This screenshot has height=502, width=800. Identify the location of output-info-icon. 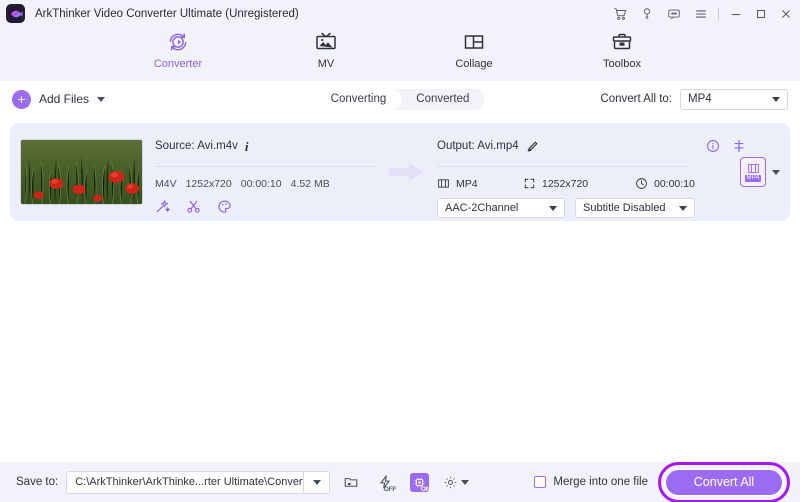
(713, 146).